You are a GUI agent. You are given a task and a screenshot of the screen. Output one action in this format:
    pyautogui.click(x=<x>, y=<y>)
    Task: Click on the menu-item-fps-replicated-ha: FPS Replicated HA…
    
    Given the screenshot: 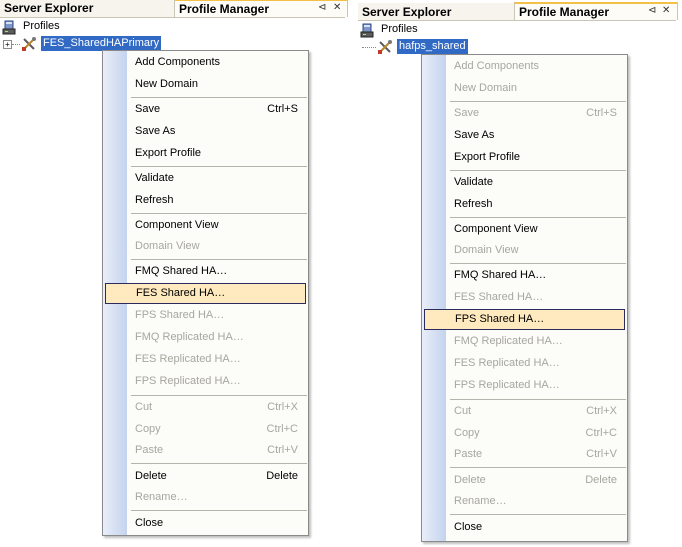 What is the action you would take?
    pyautogui.click(x=205, y=381)
    